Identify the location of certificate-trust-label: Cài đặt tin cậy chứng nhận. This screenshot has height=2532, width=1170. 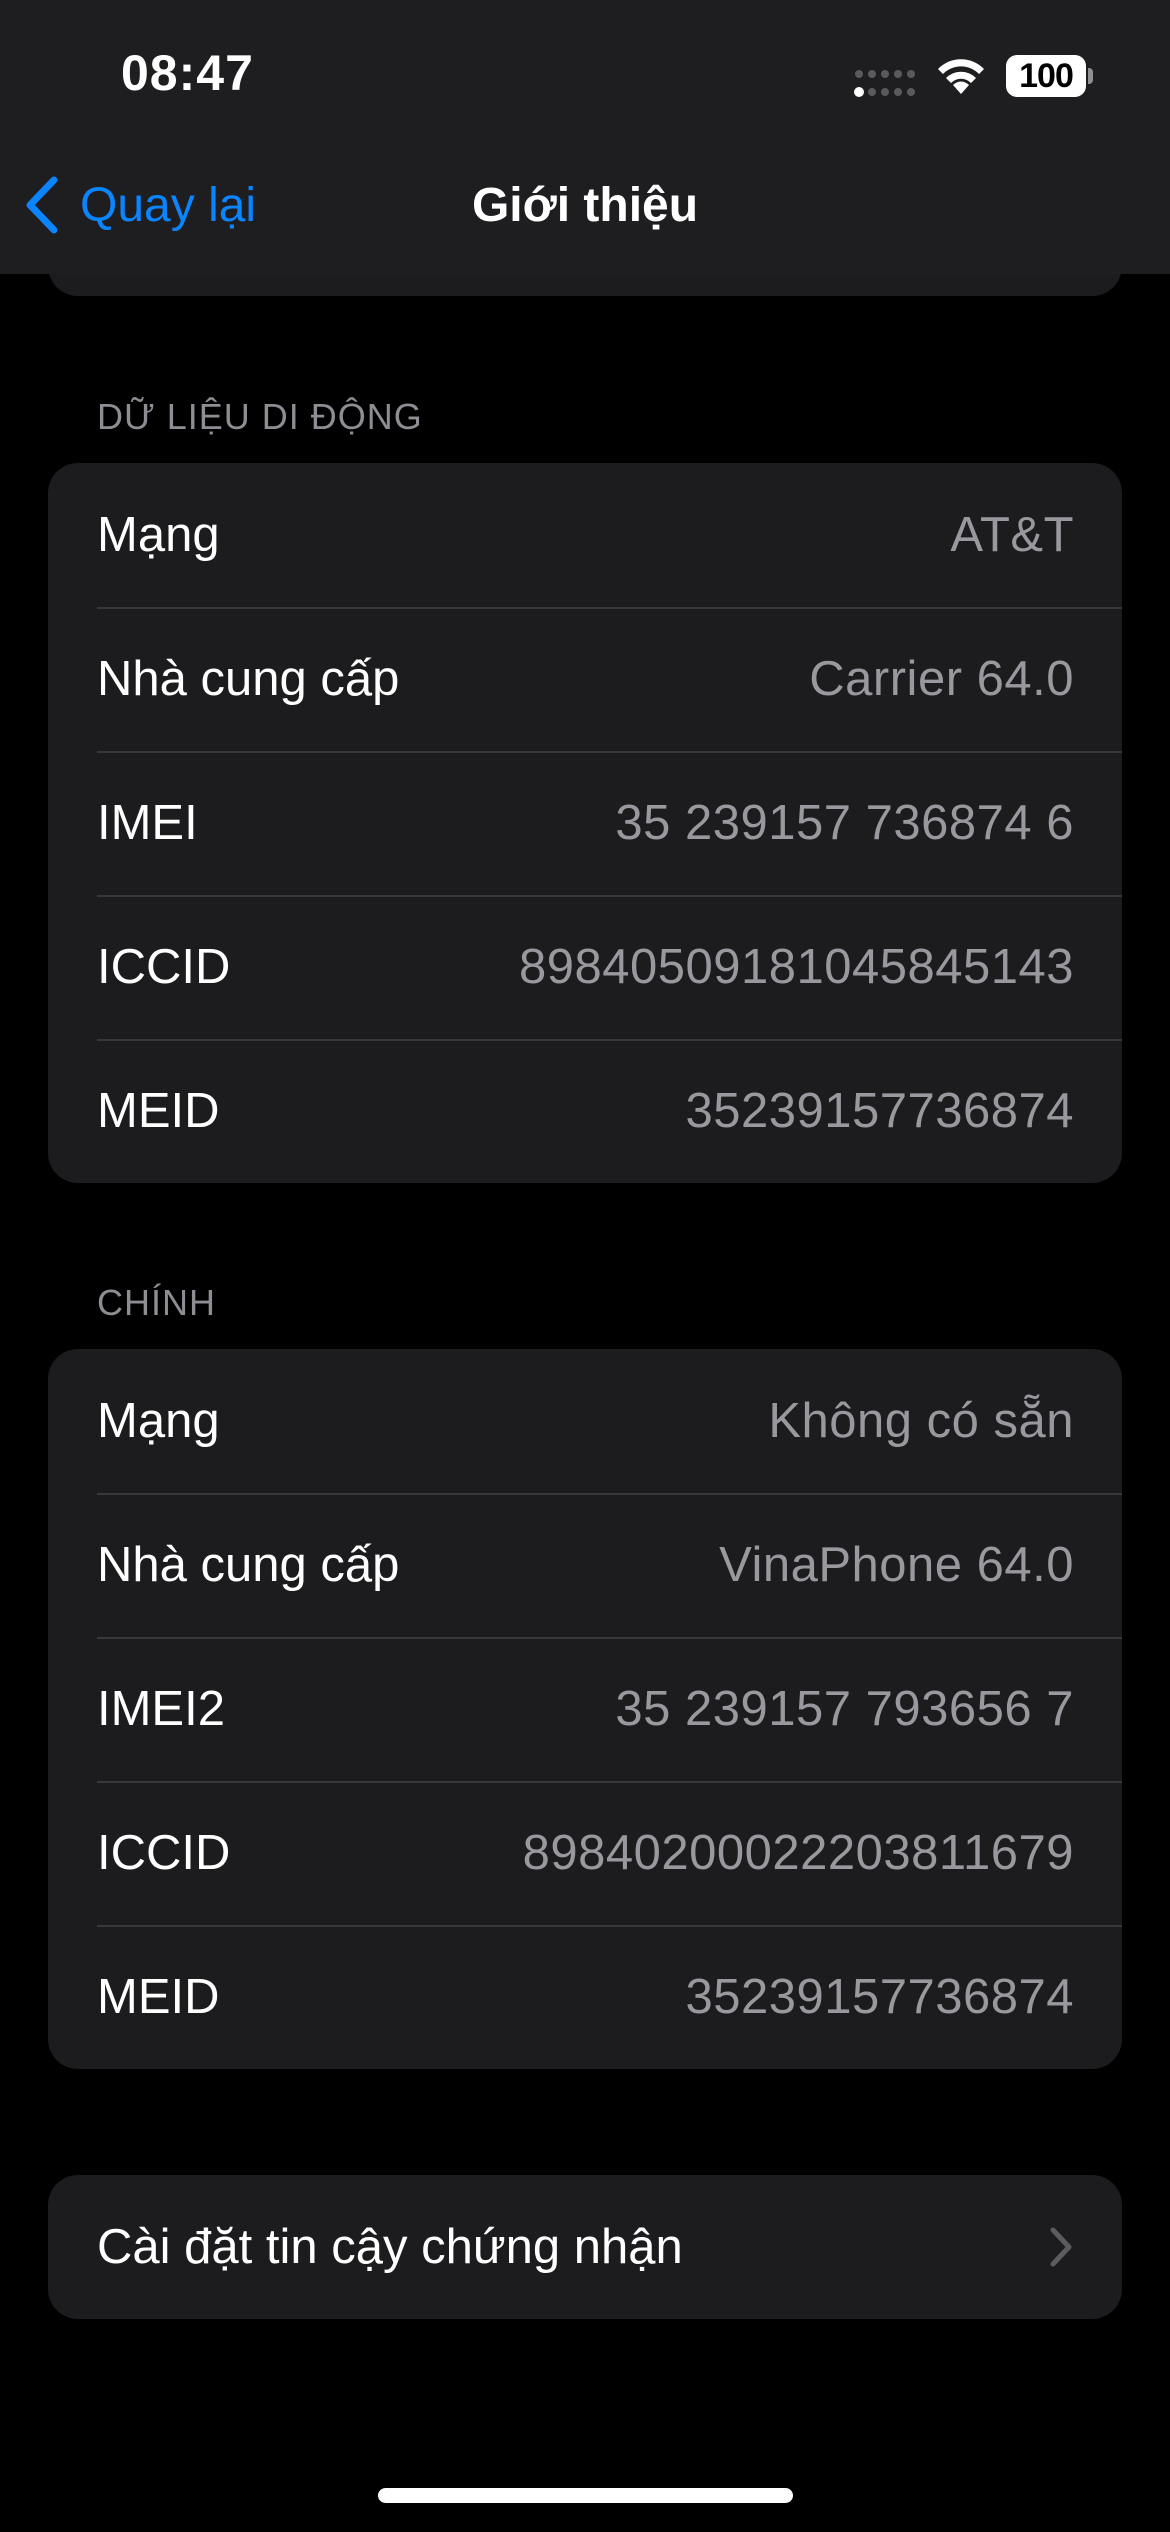
(390, 2247).